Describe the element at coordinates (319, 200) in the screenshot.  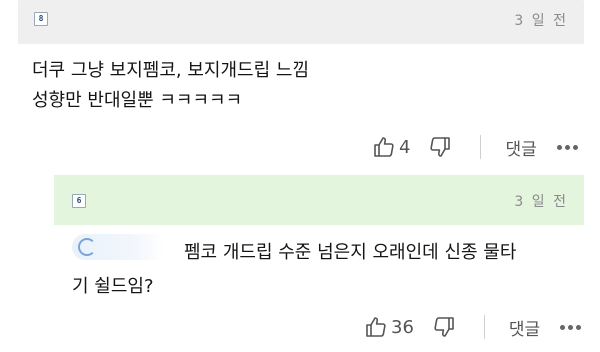
I see `reply-header: 6 3 일 전` at that location.